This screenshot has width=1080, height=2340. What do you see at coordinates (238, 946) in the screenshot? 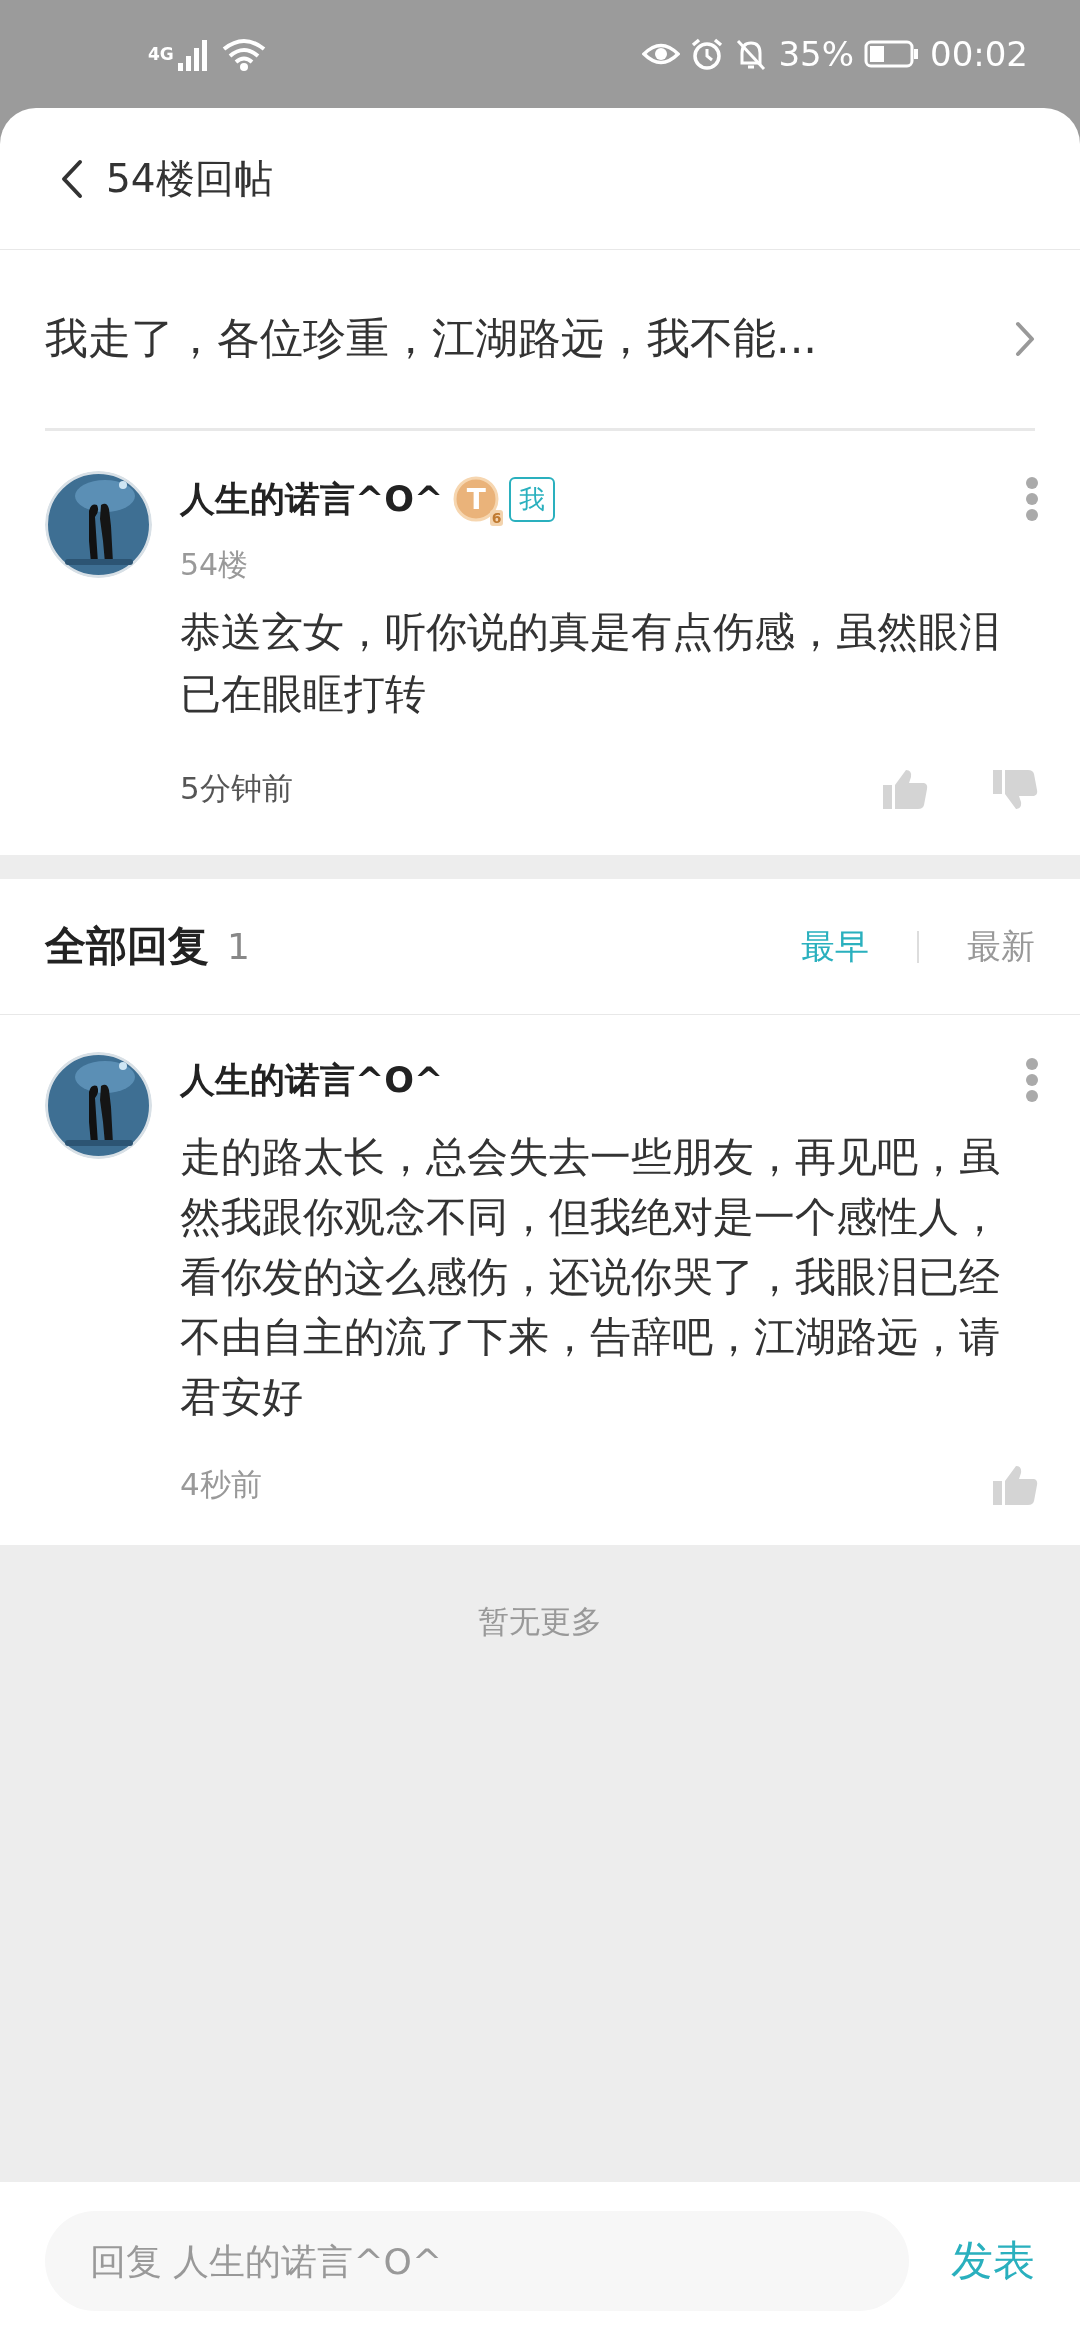
I see `reply-count: 1` at bounding box center [238, 946].